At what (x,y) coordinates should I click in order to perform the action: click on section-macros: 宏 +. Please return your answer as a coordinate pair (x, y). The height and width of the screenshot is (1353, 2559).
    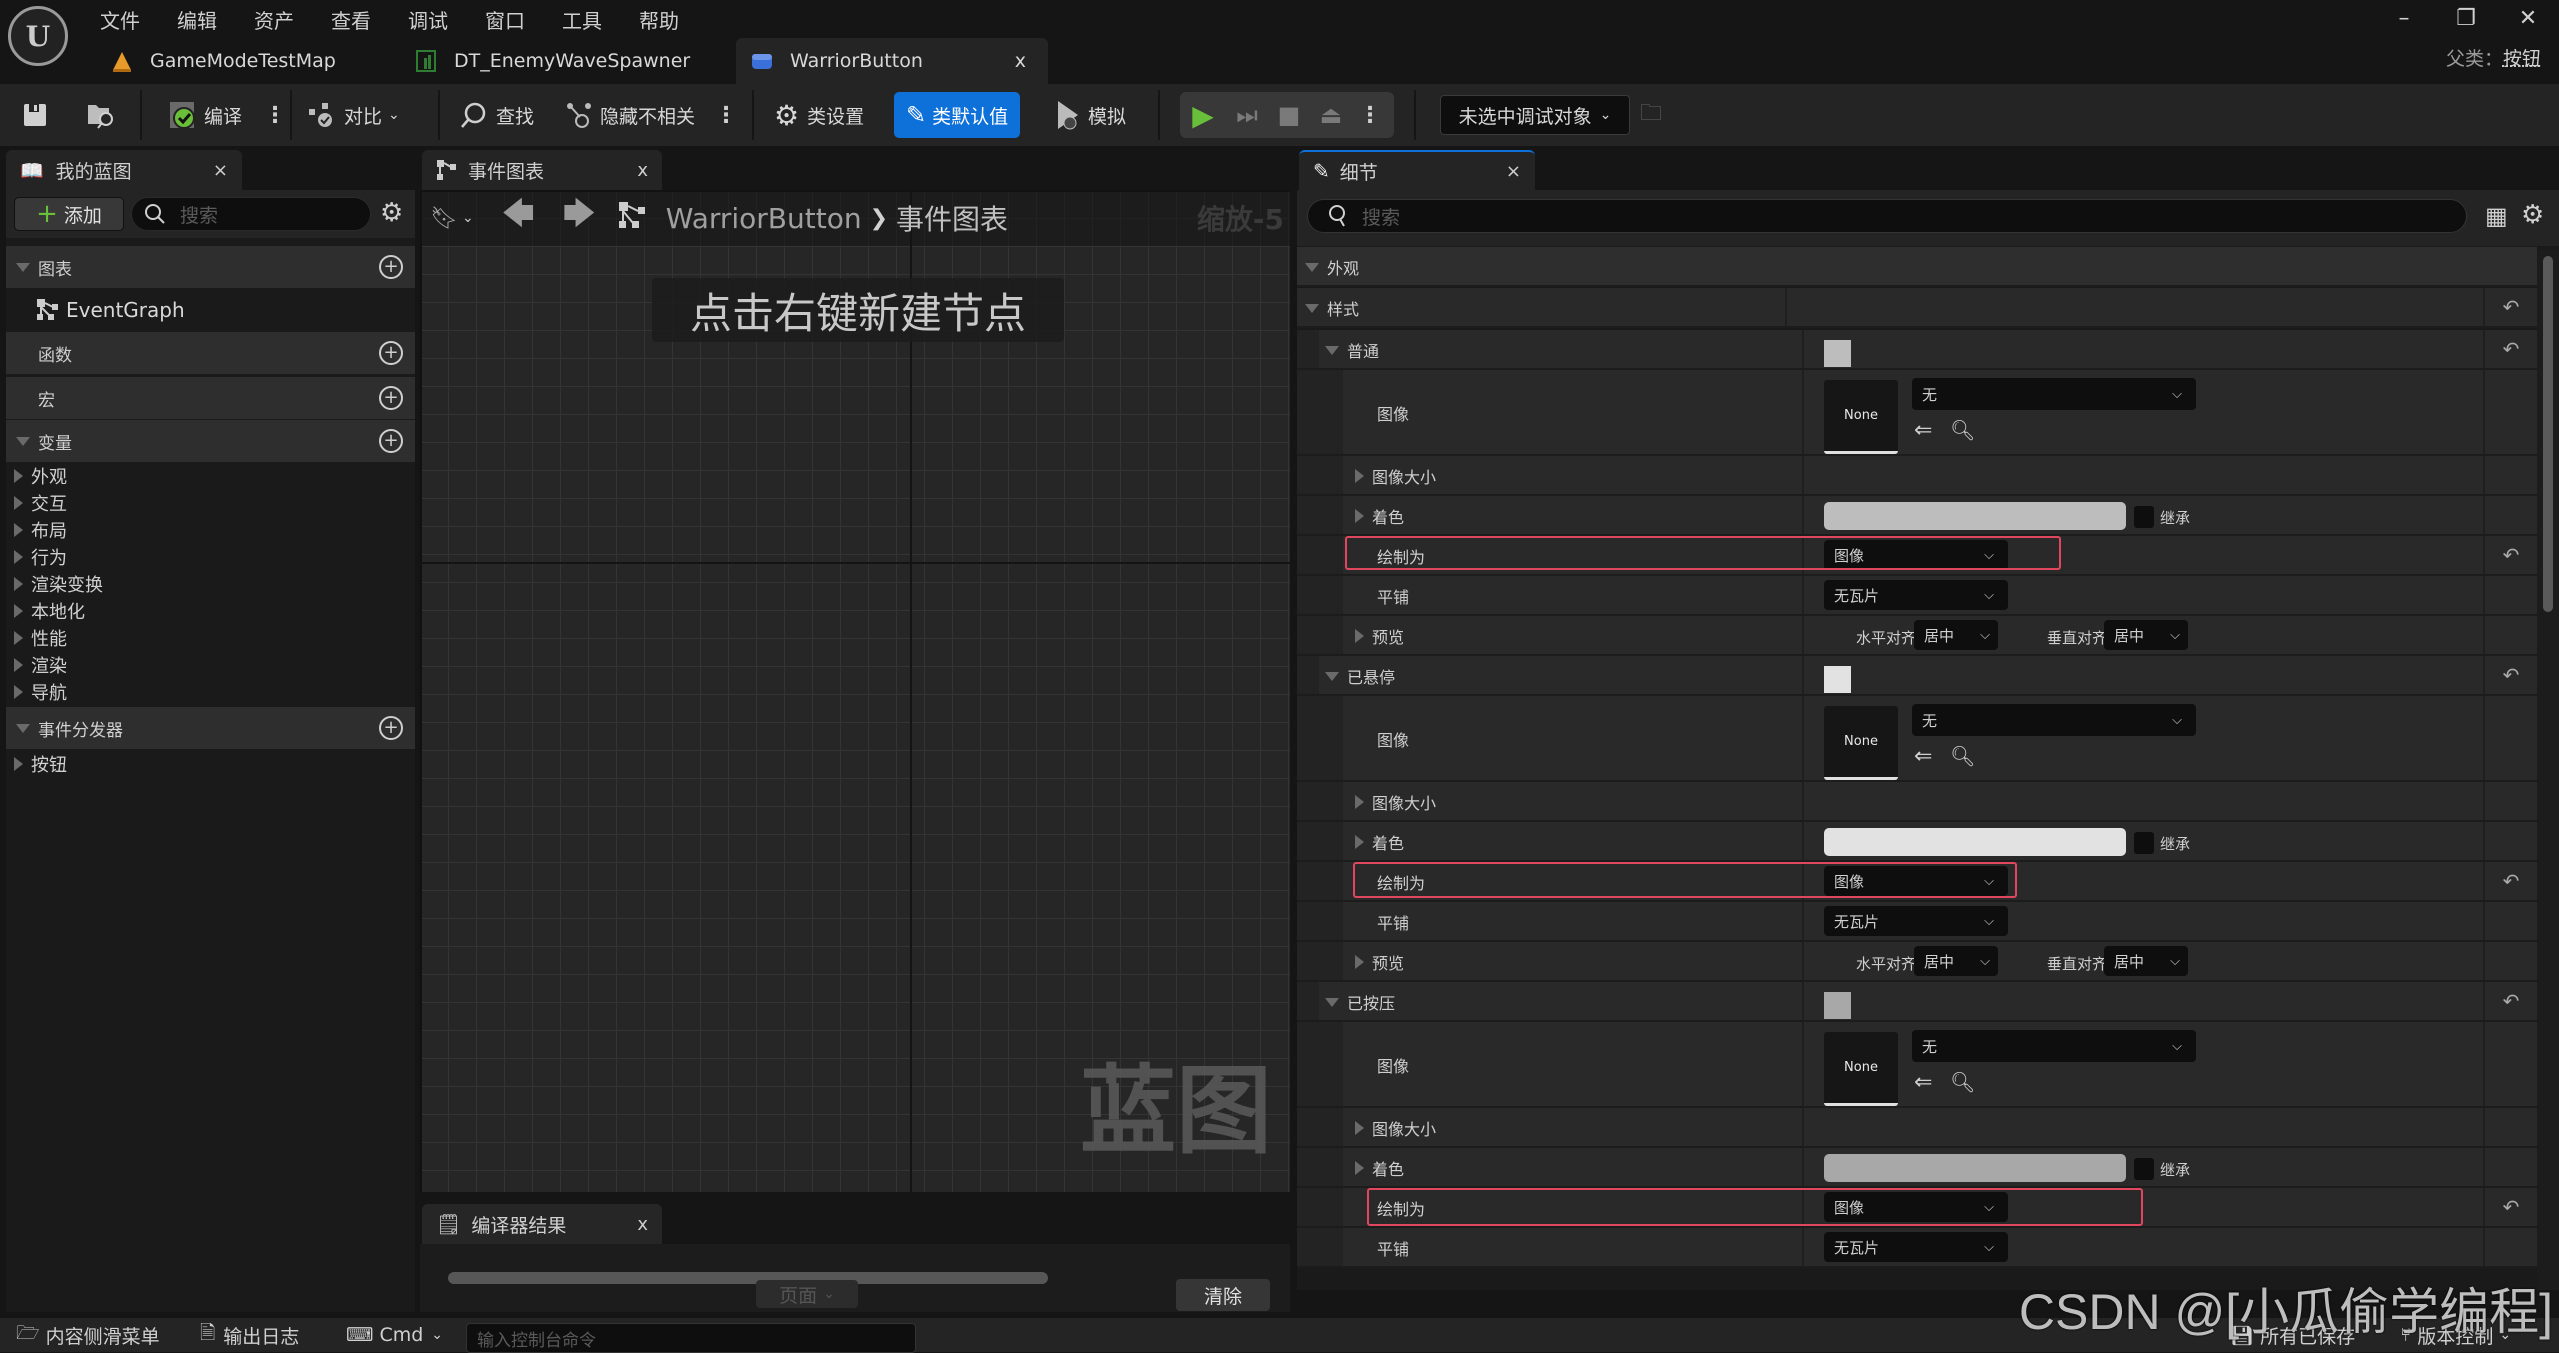
    Looking at the image, I should click on (210, 398).